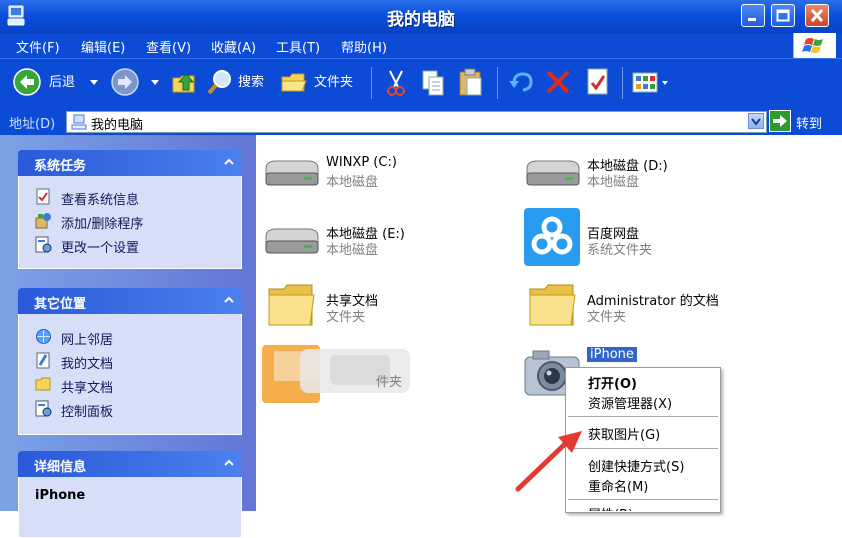 Image resolution: width=842 pixels, height=538 pixels. I want to click on paste-icon, so click(471, 82).